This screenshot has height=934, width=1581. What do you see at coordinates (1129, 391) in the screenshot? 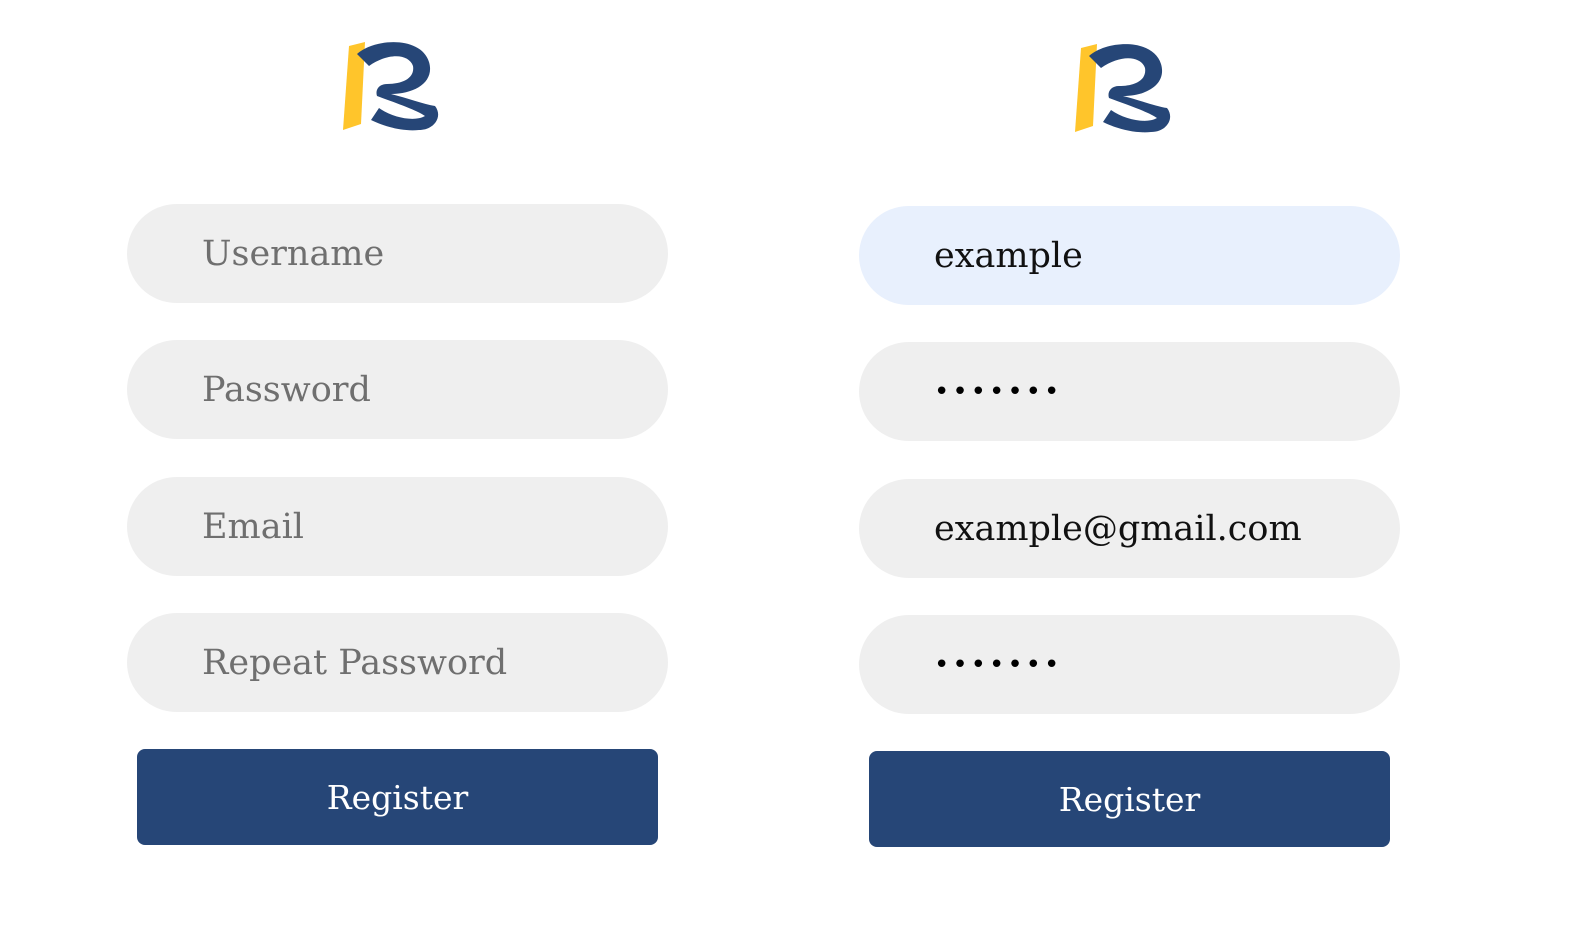
I see `password-field: •••••••` at bounding box center [1129, 391].